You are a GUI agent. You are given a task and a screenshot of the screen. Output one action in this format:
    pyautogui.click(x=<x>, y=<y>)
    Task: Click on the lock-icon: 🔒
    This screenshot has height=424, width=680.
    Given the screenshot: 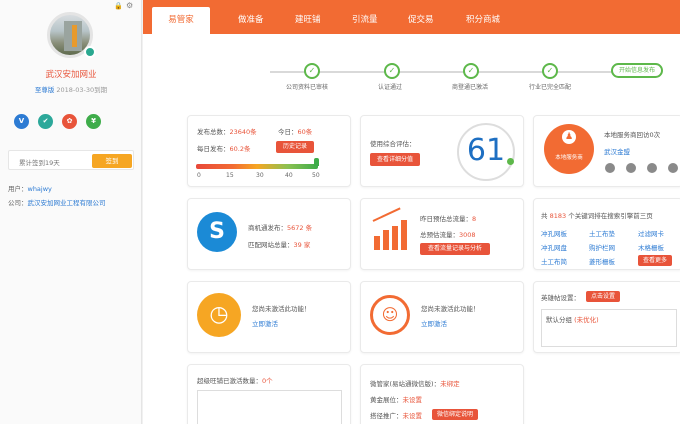 What is the action you would take?
    pyautogui.click(x=118, y=6)
    